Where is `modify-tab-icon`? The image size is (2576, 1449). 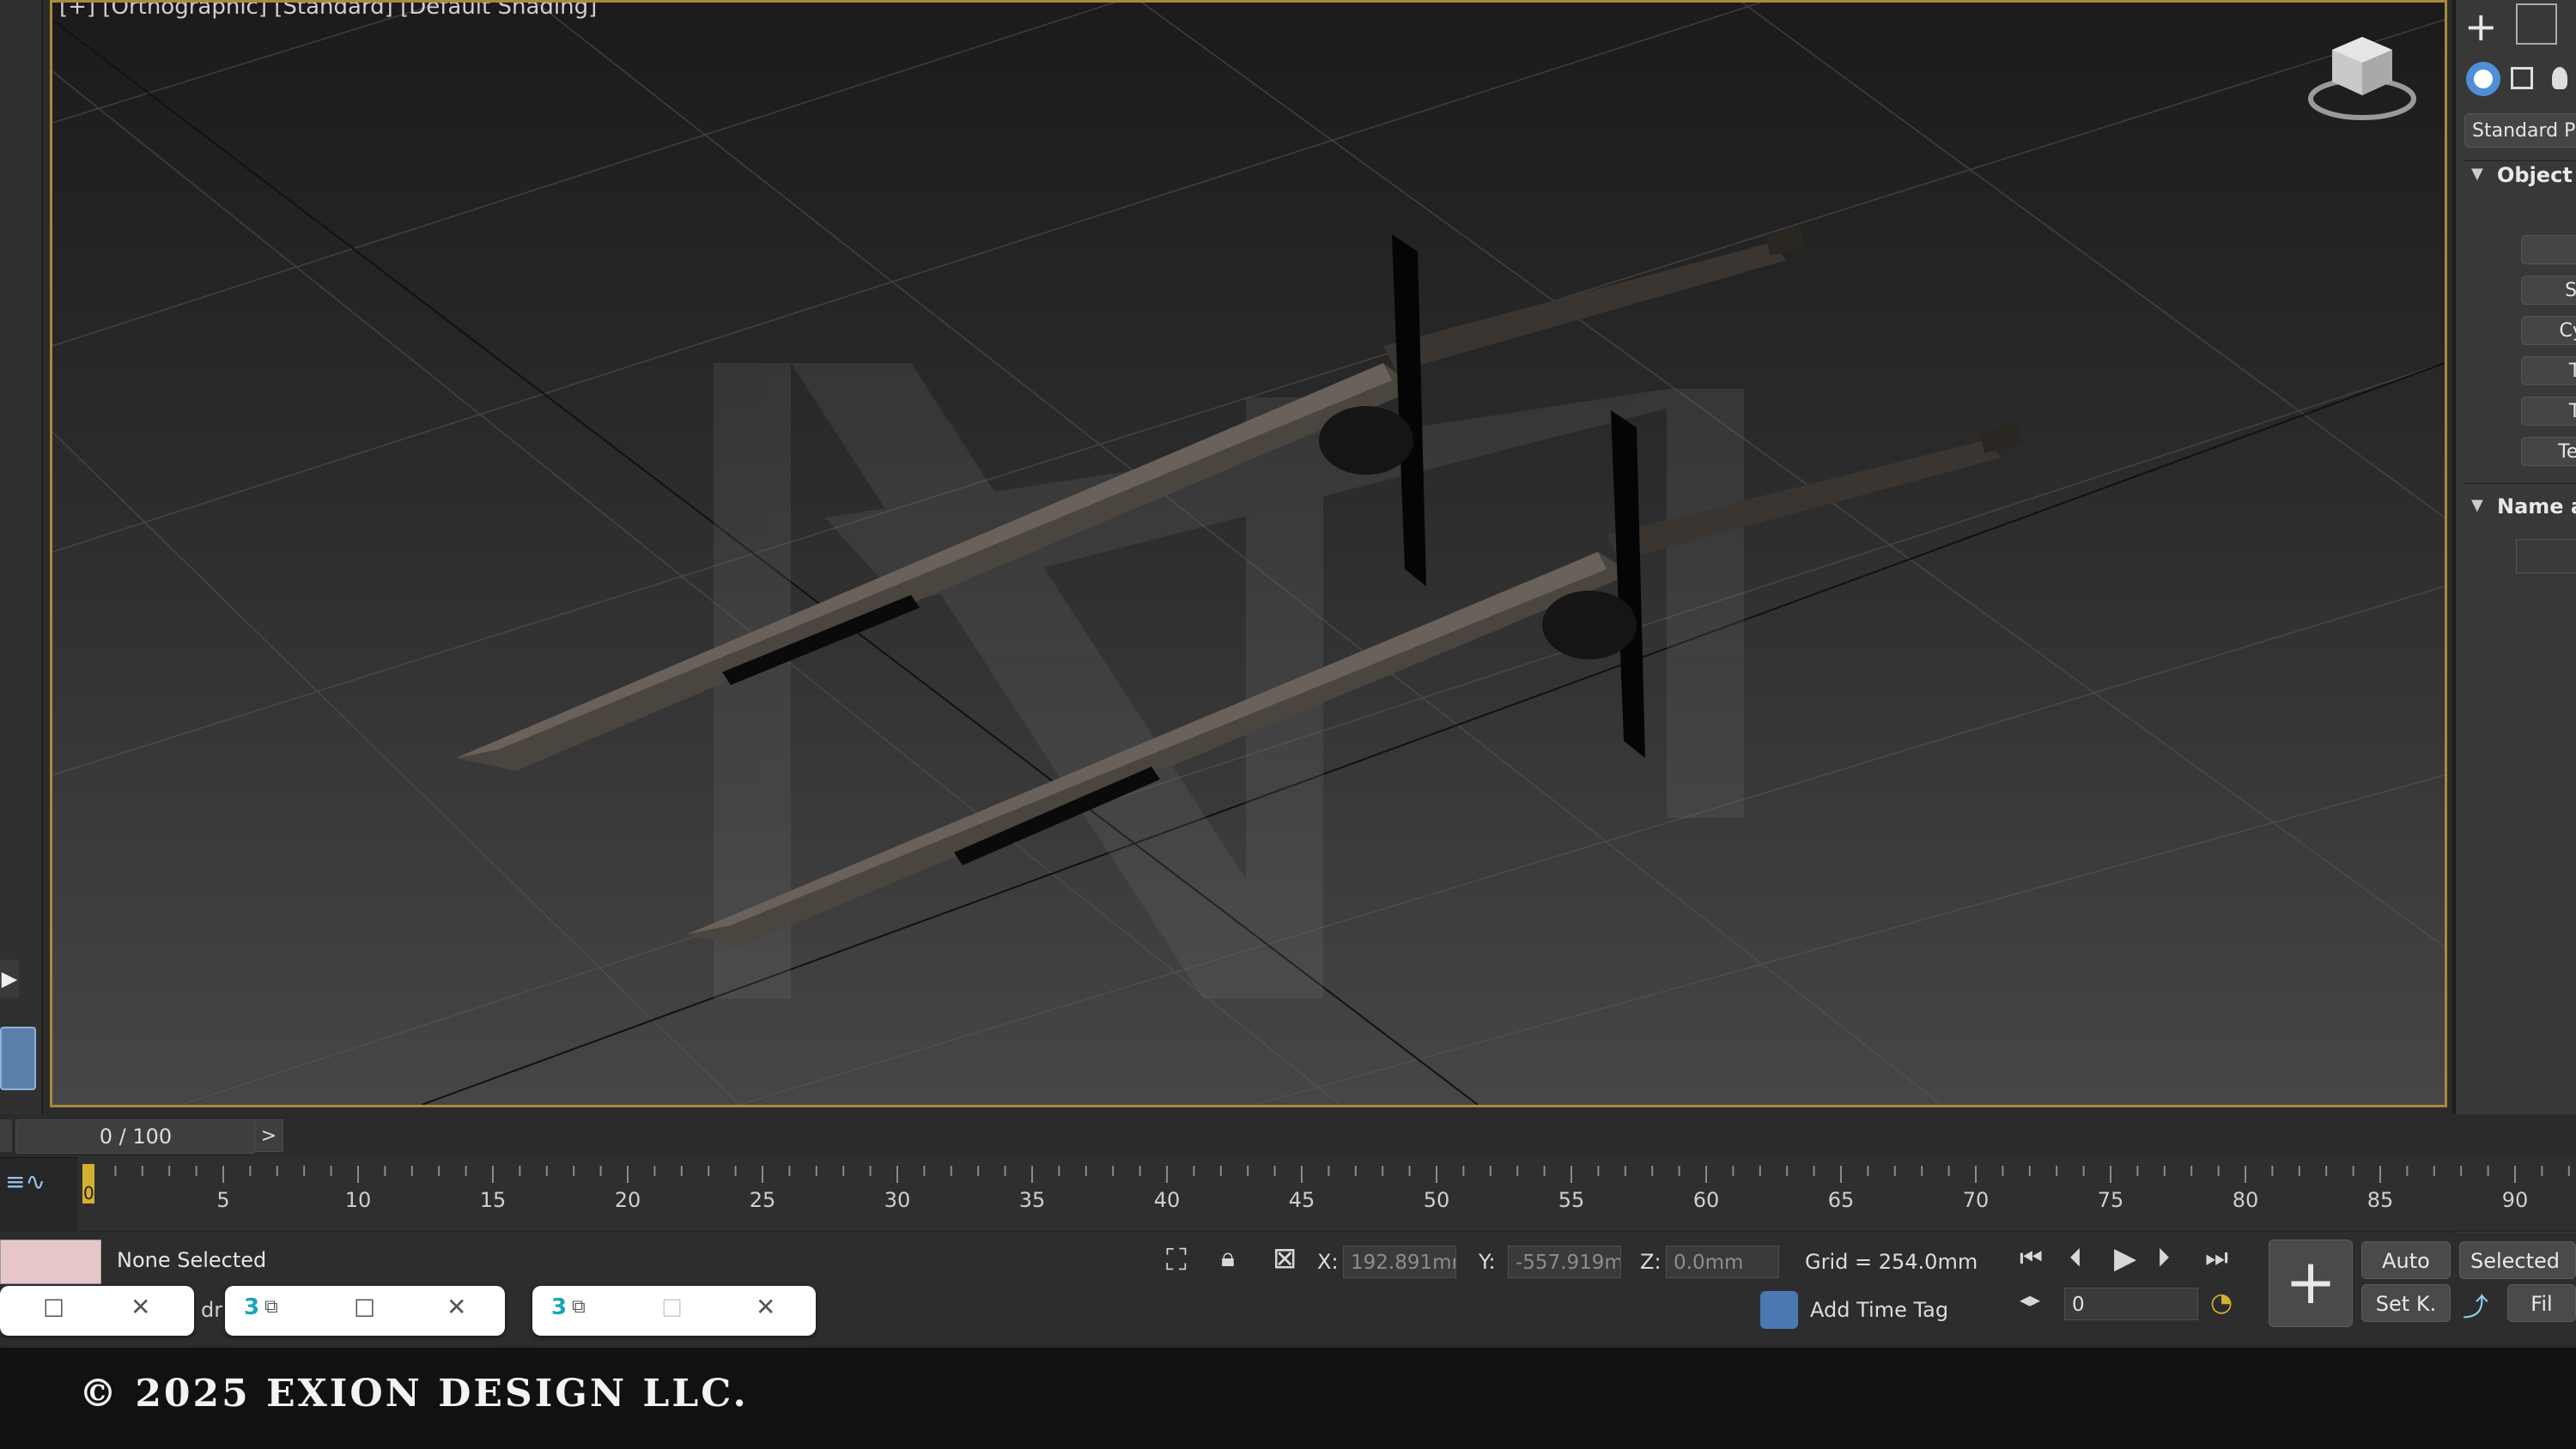 modify-tab-icon is located at coordinates (2536, 24).